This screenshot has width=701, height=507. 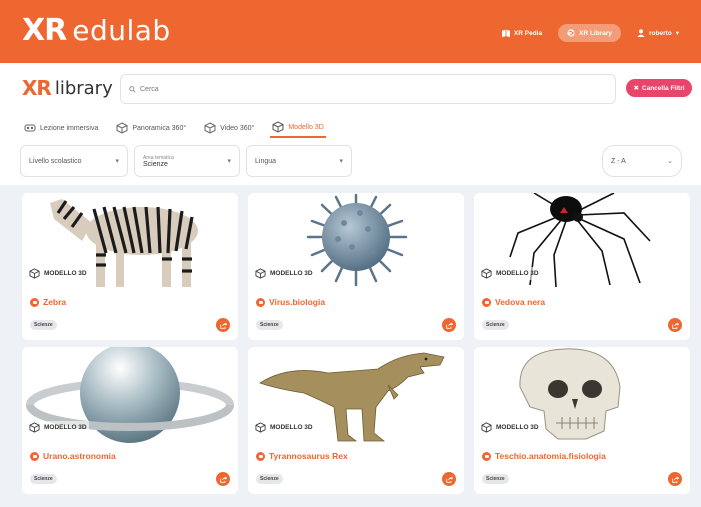 I want to click on globe-icon, so click(x=571, y=33).